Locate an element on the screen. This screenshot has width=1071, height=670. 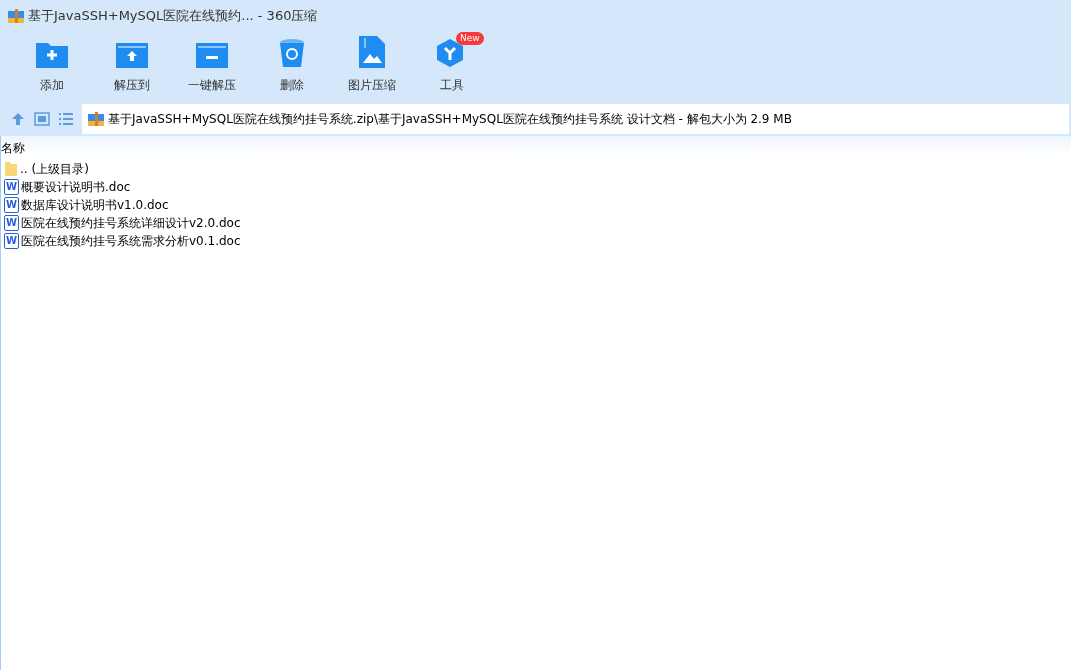
toolbar-button: 添加 is located at coordinates (52, 67).